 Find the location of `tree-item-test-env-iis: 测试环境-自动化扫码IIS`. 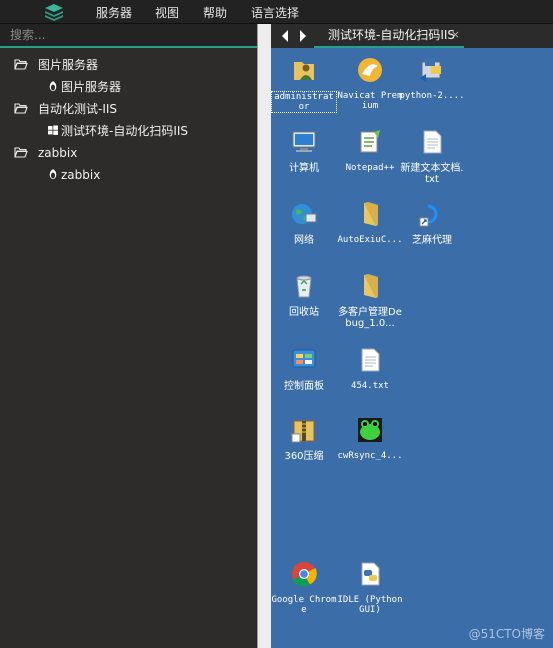

tree-item-test-env-iis: 测试环境-自动化扫码IIS is located at coordinates (128, 131).